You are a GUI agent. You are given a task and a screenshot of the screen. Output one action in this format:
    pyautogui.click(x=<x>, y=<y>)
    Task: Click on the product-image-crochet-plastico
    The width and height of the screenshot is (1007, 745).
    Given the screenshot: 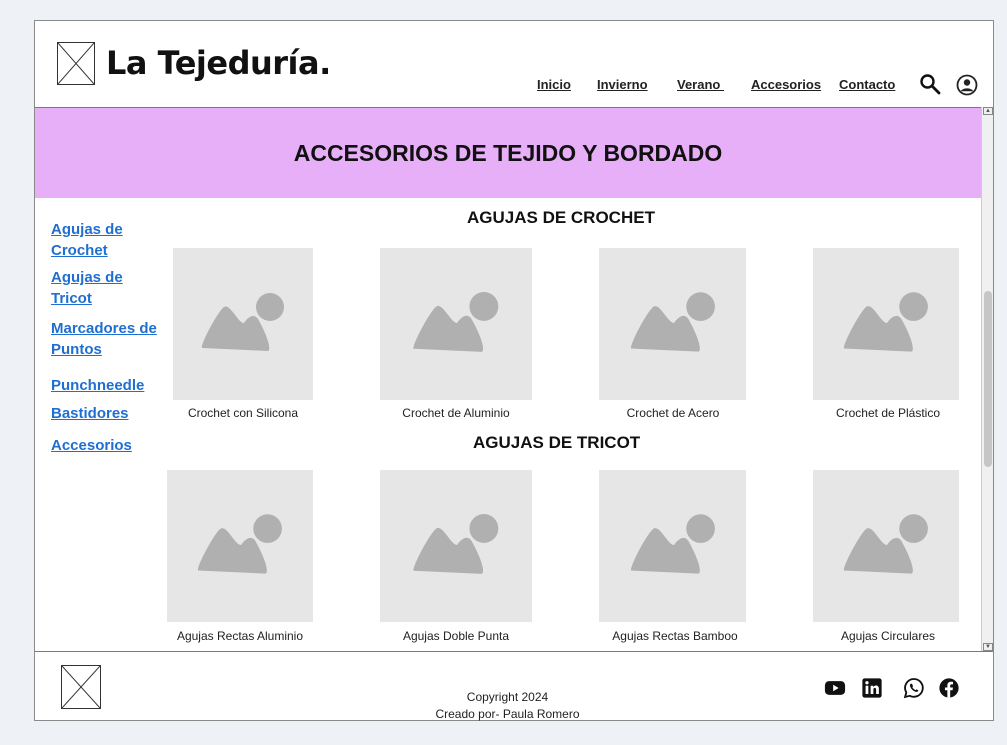 What is the action you would take?
    pyautogui.click(x=886, y=324)
    